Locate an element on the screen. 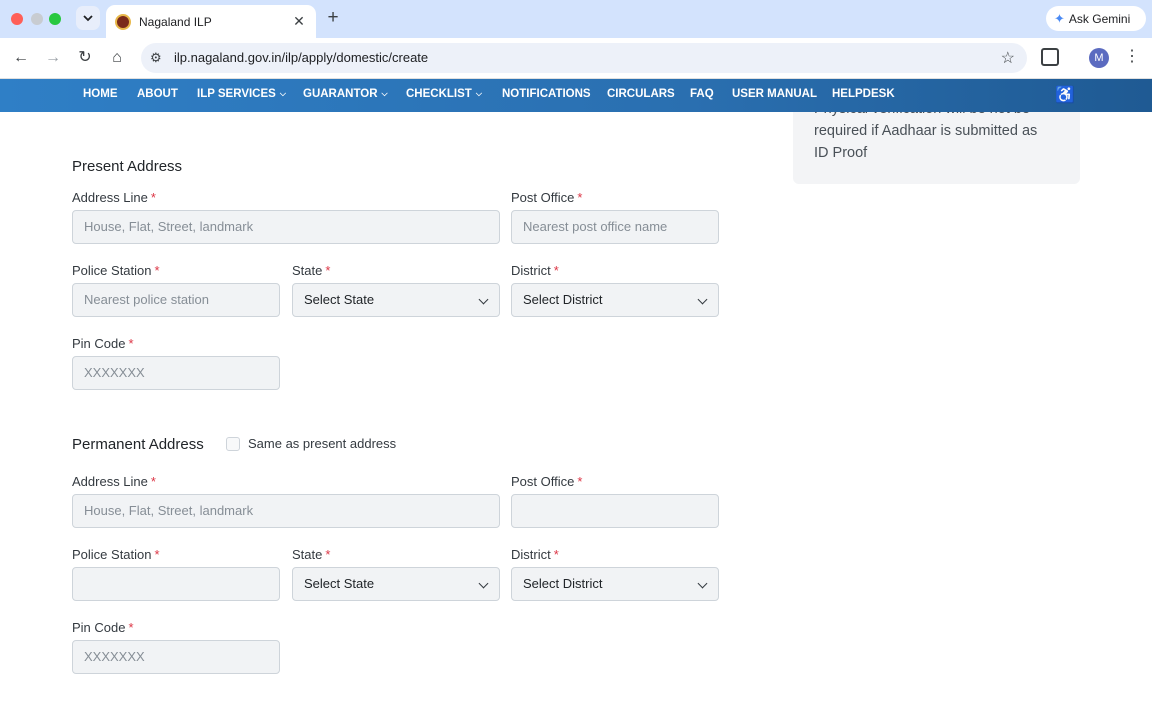 This screenshot has width=1152, height=720. present-pin-code-input: XXXXXXX is located at coordinates (176, 373).